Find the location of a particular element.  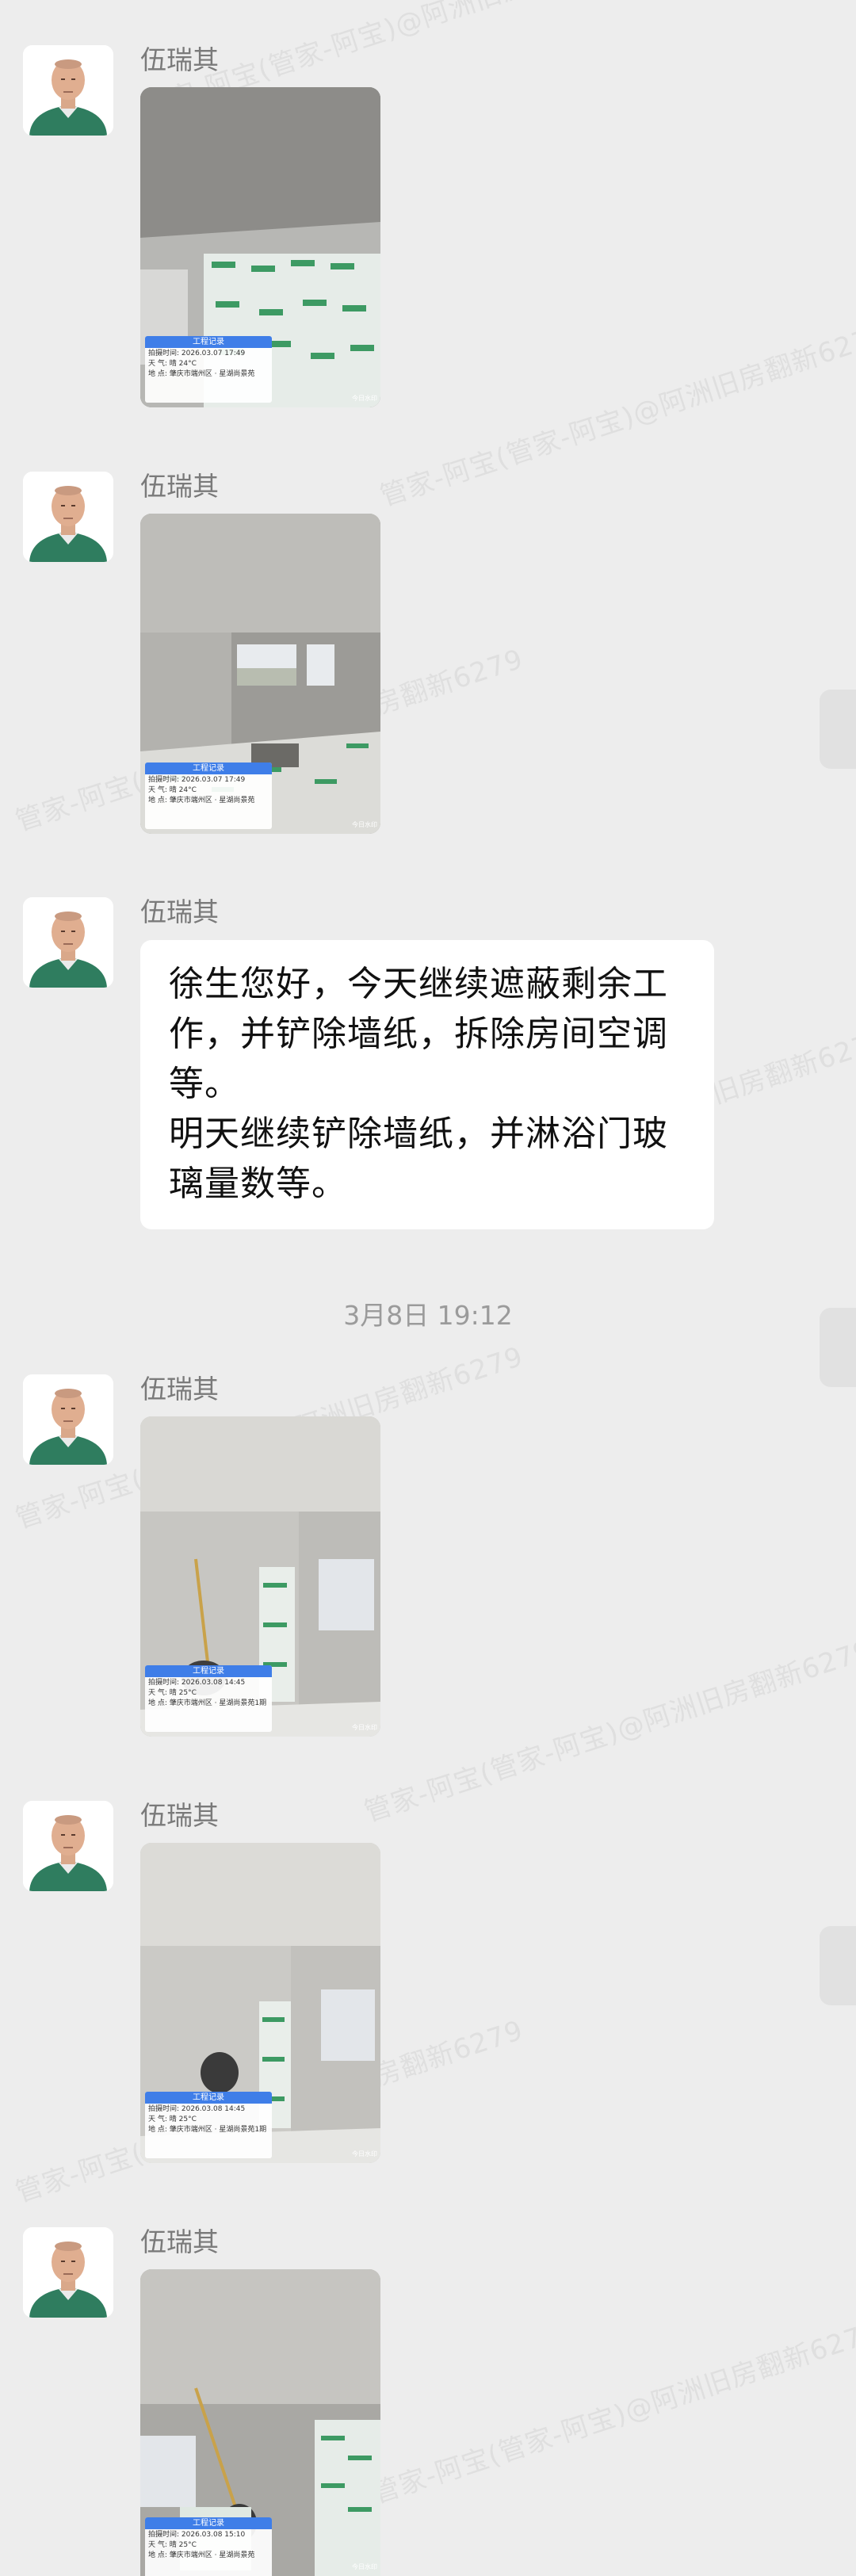

message-text-paragraph: 徐生您好，今天继续遮蔽剩余工作，并铲除墙纸，拆除房间空调等。 is located at coordinates (419, 1034).